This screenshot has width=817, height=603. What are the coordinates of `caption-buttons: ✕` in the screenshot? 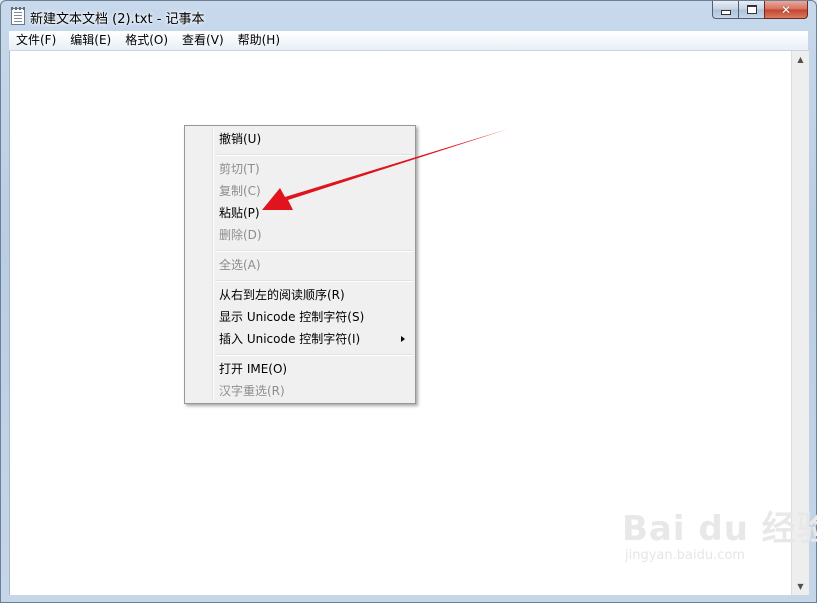 It's located at (760, 10).